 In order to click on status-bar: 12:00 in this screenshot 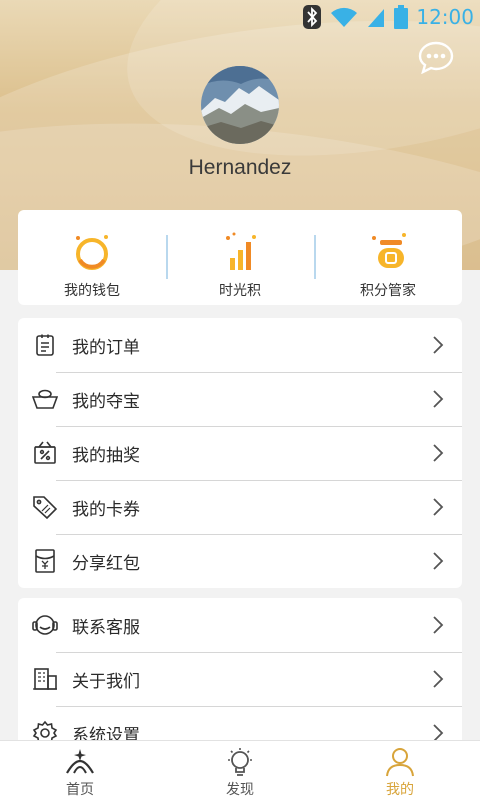, I will do `click(240, 17)`.